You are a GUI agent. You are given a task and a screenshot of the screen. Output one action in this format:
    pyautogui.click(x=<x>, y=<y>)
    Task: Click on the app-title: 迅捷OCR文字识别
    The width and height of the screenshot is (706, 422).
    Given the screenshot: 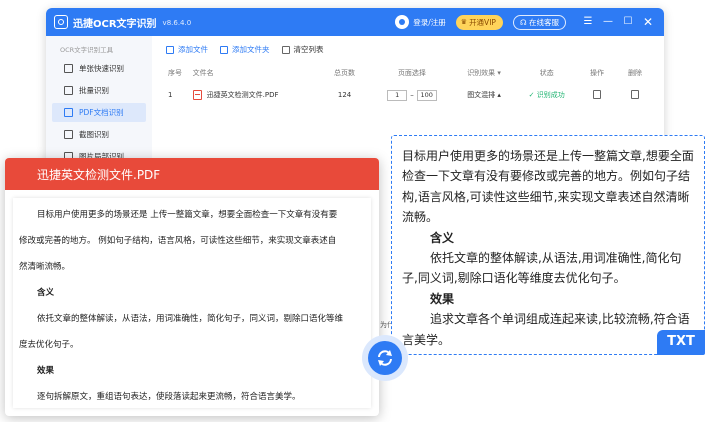 What is the action you would take?
    pyautogui.click(x=115, y=24)
    